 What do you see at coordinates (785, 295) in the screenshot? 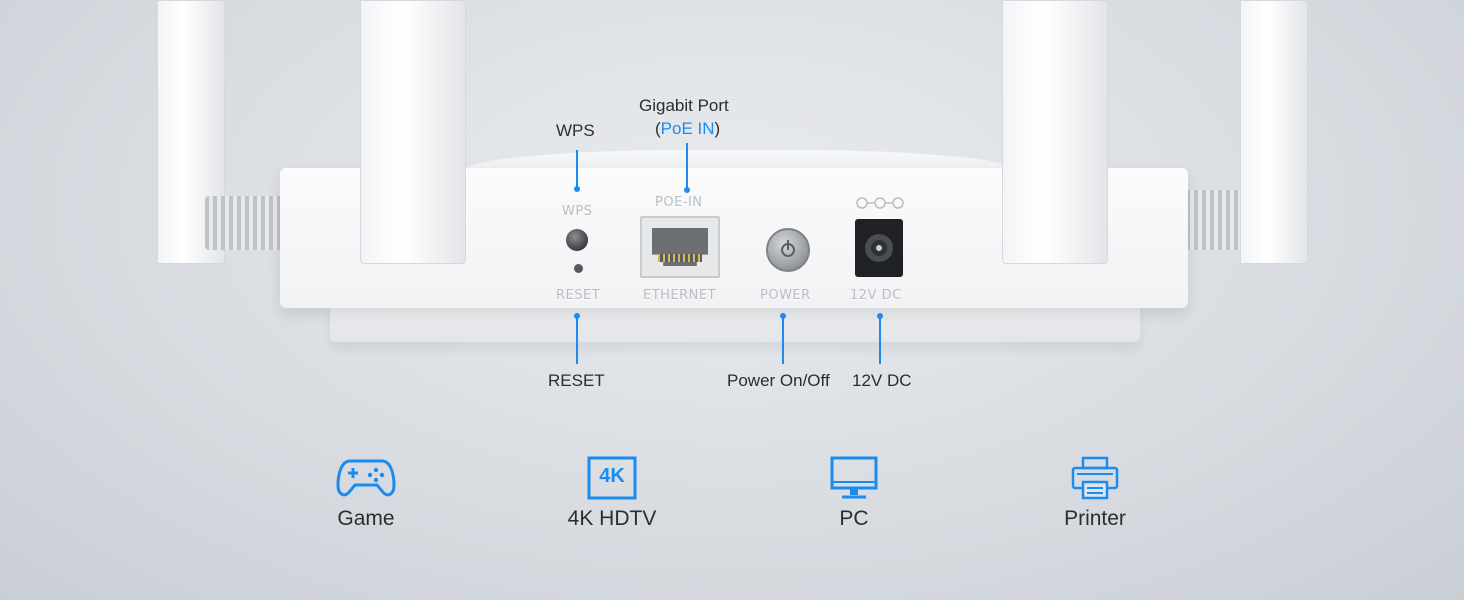
I see `panel-label-power: POWER` at bounding box center [785, 295].